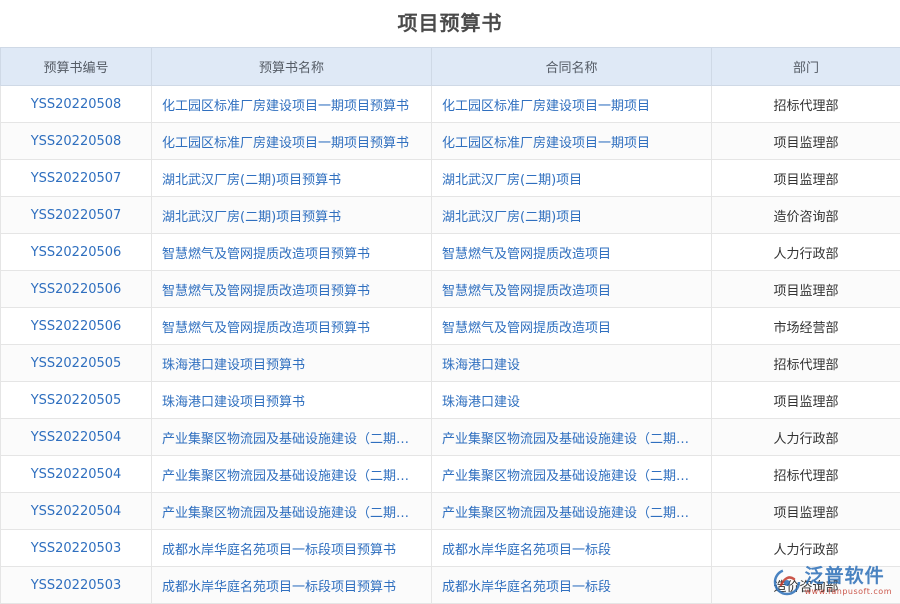  I want to click on column-header-name: 预算书名称, so click(292, 67).